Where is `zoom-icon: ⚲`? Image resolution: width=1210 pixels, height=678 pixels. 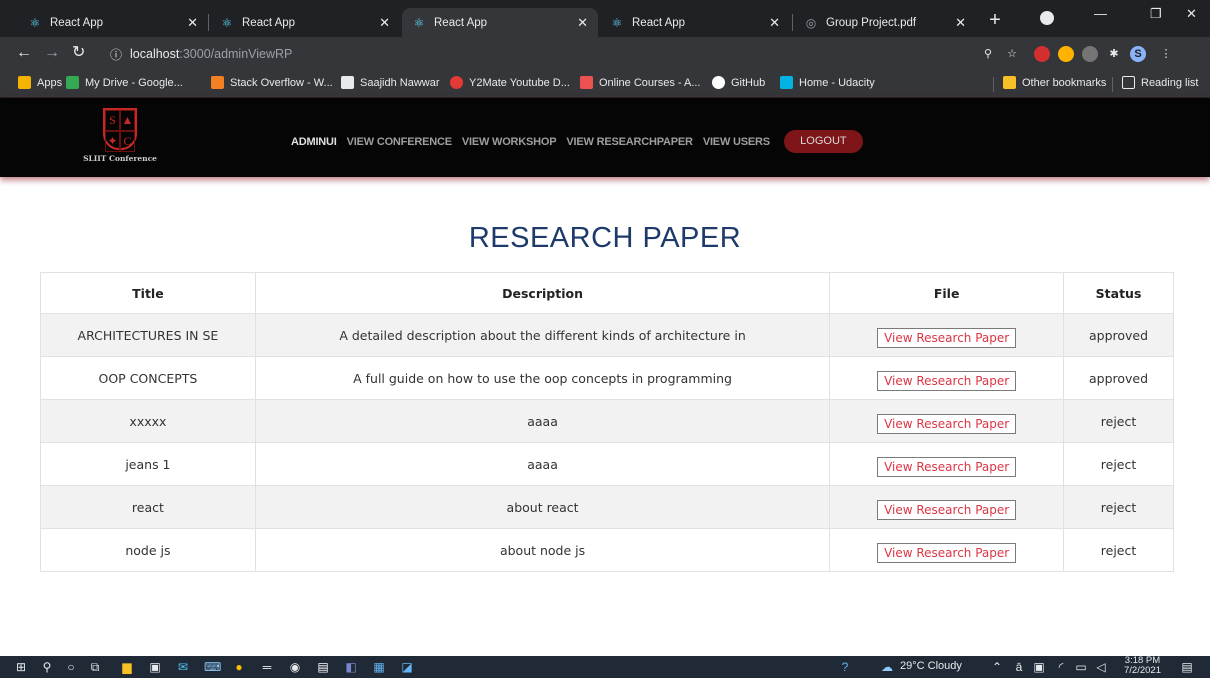 zoom-icon: ⚲ is located at coordinates (988, 54).